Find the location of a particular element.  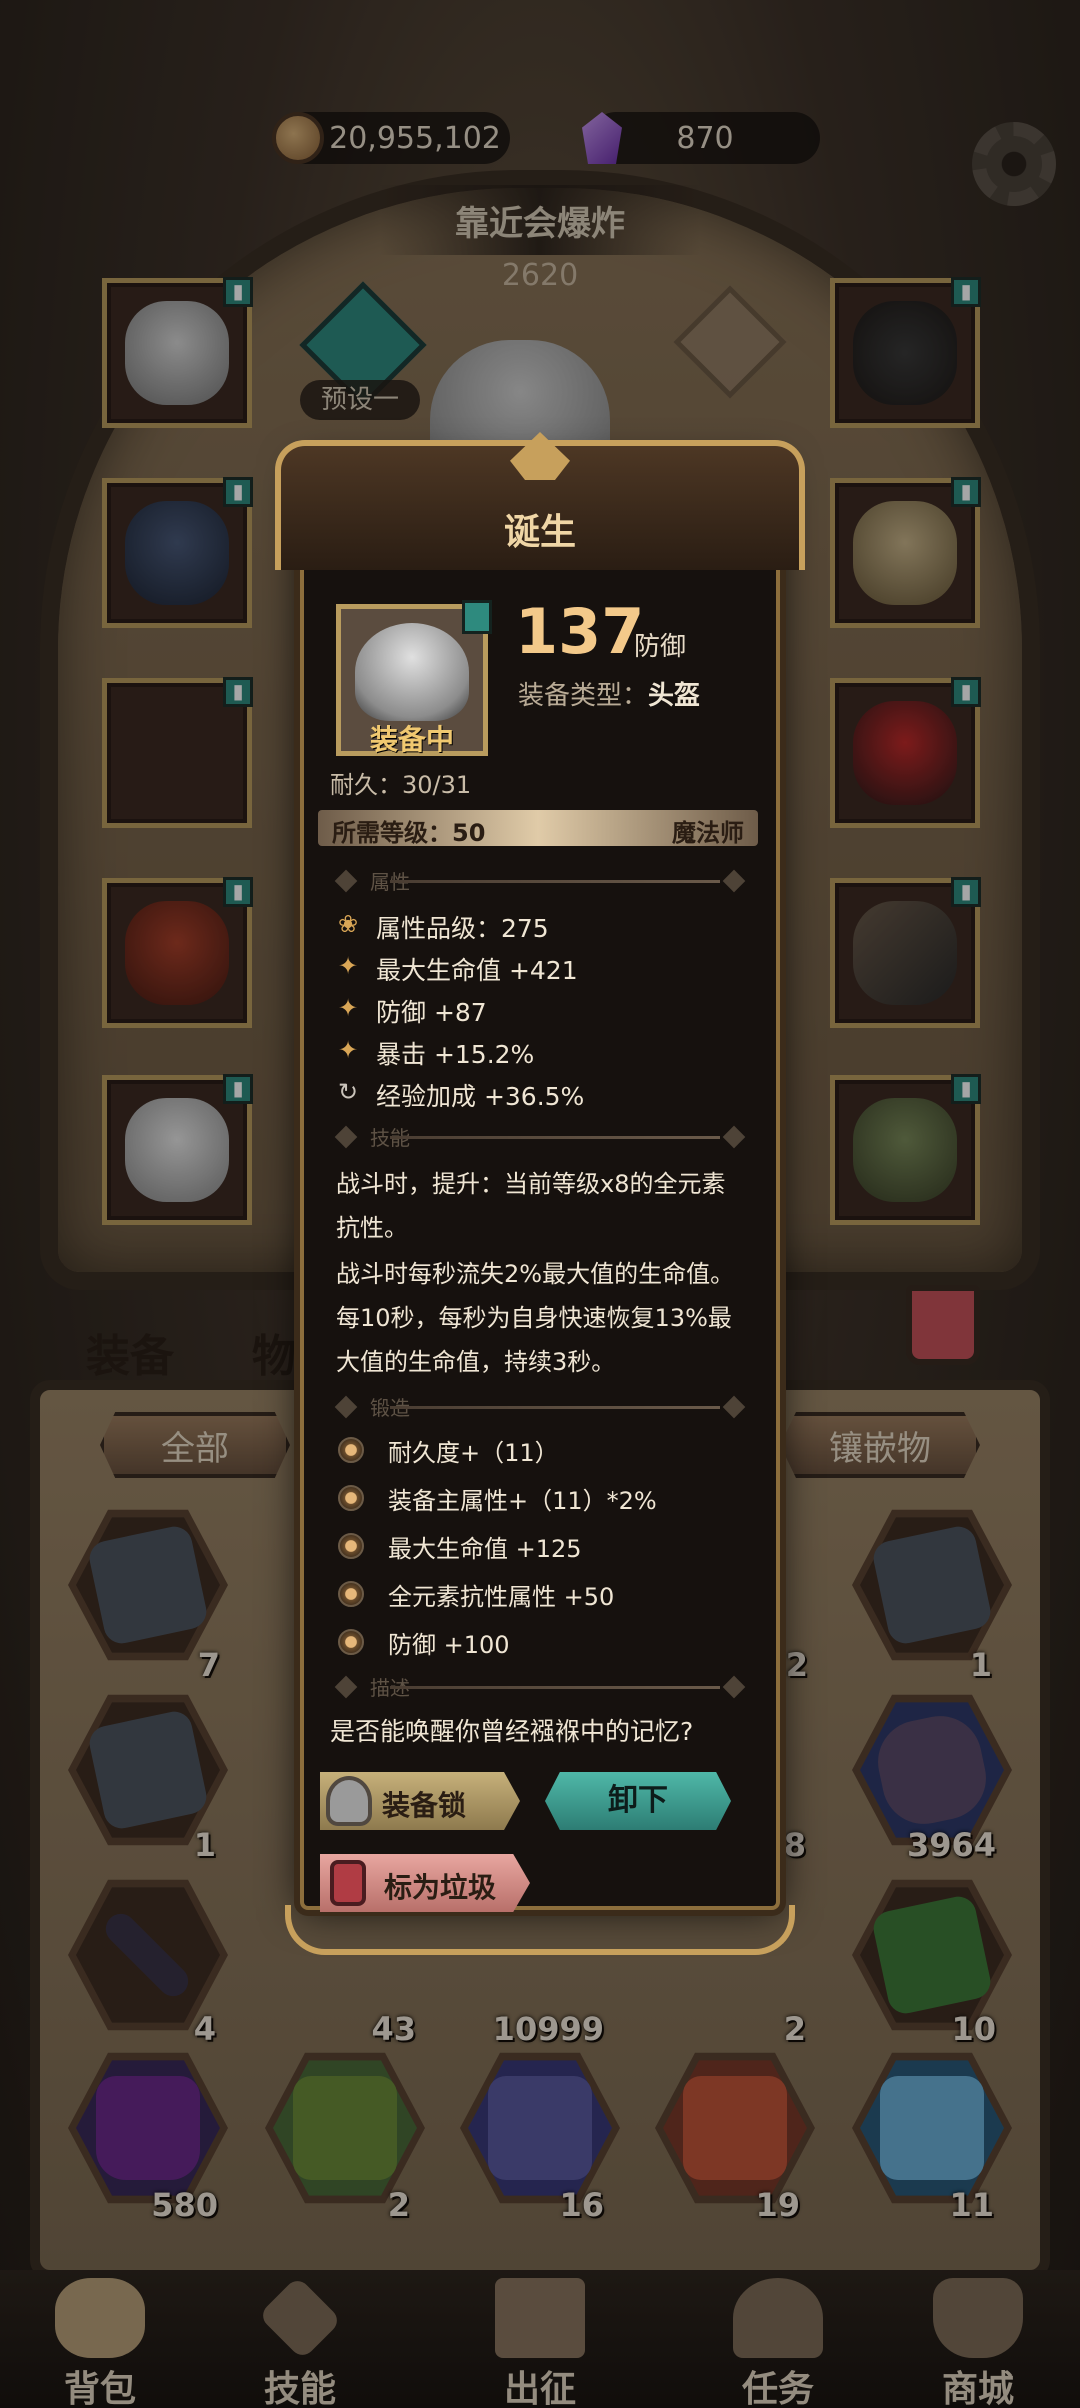

equipment-lock-button: 装备锁 is located at coordinates (420, 1801).